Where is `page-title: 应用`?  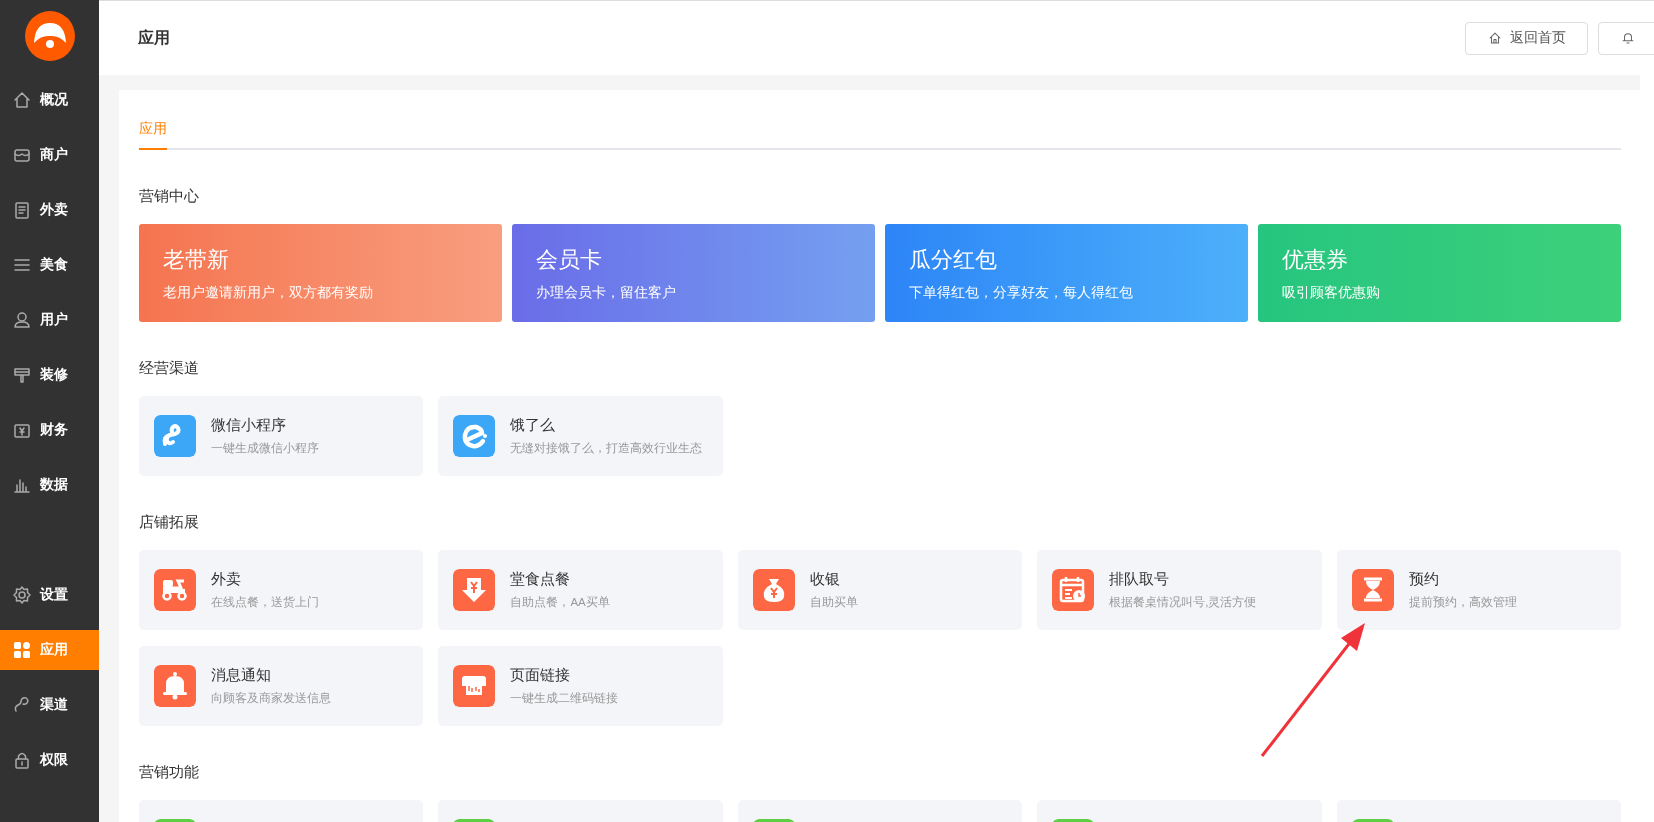 page-title: 应用 is located at coordinates (154, 37).